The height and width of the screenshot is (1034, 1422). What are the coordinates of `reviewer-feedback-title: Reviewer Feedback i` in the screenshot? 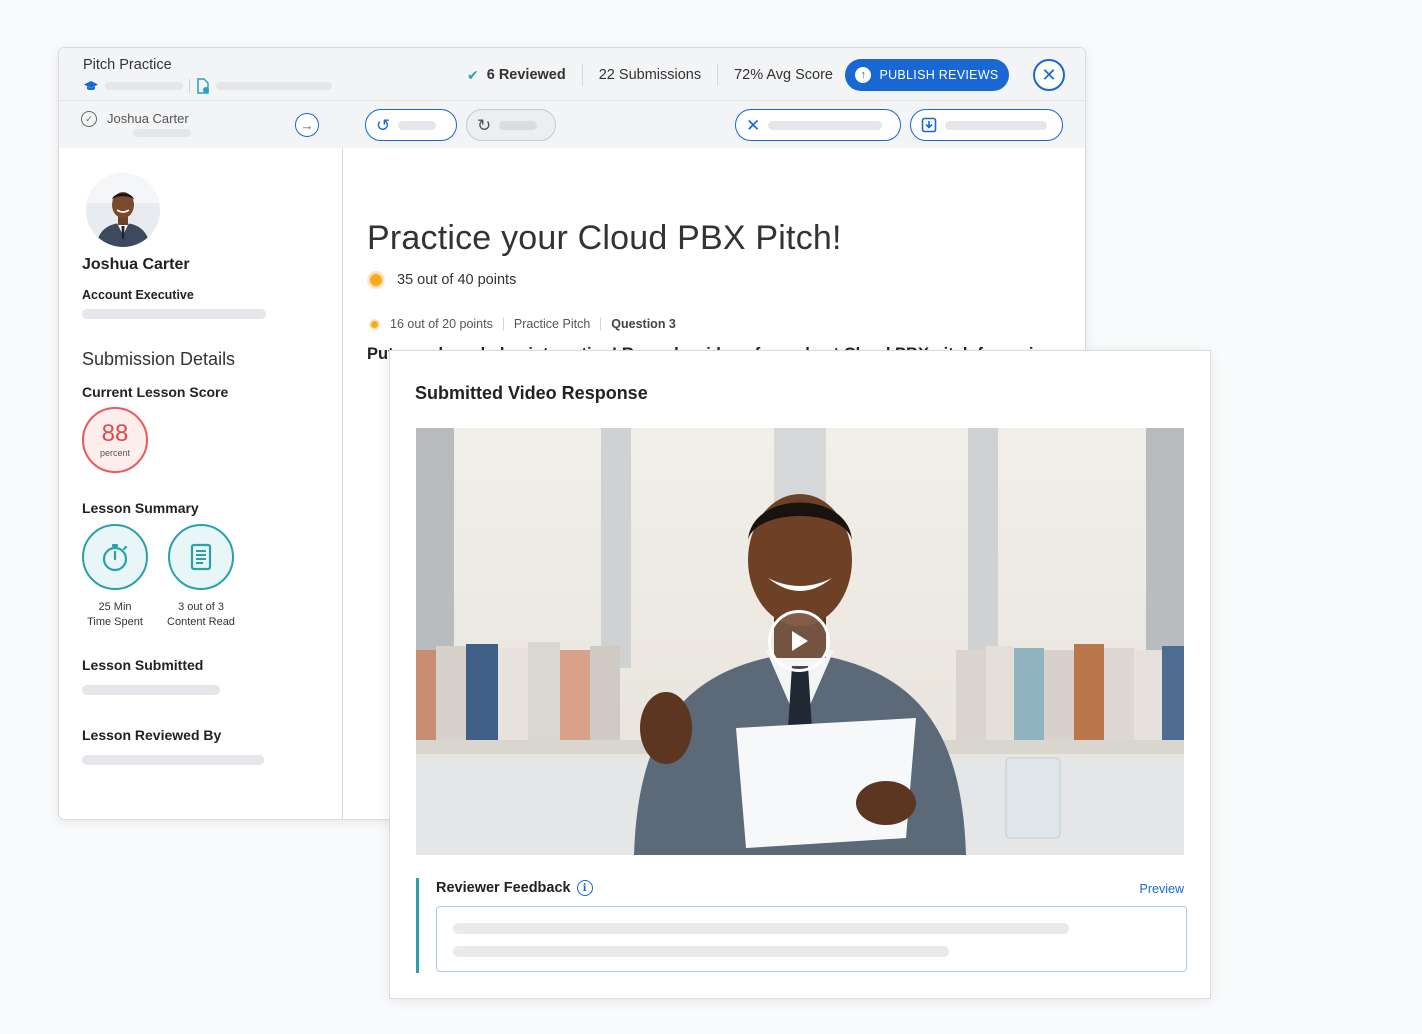 It's located at (514, 888).